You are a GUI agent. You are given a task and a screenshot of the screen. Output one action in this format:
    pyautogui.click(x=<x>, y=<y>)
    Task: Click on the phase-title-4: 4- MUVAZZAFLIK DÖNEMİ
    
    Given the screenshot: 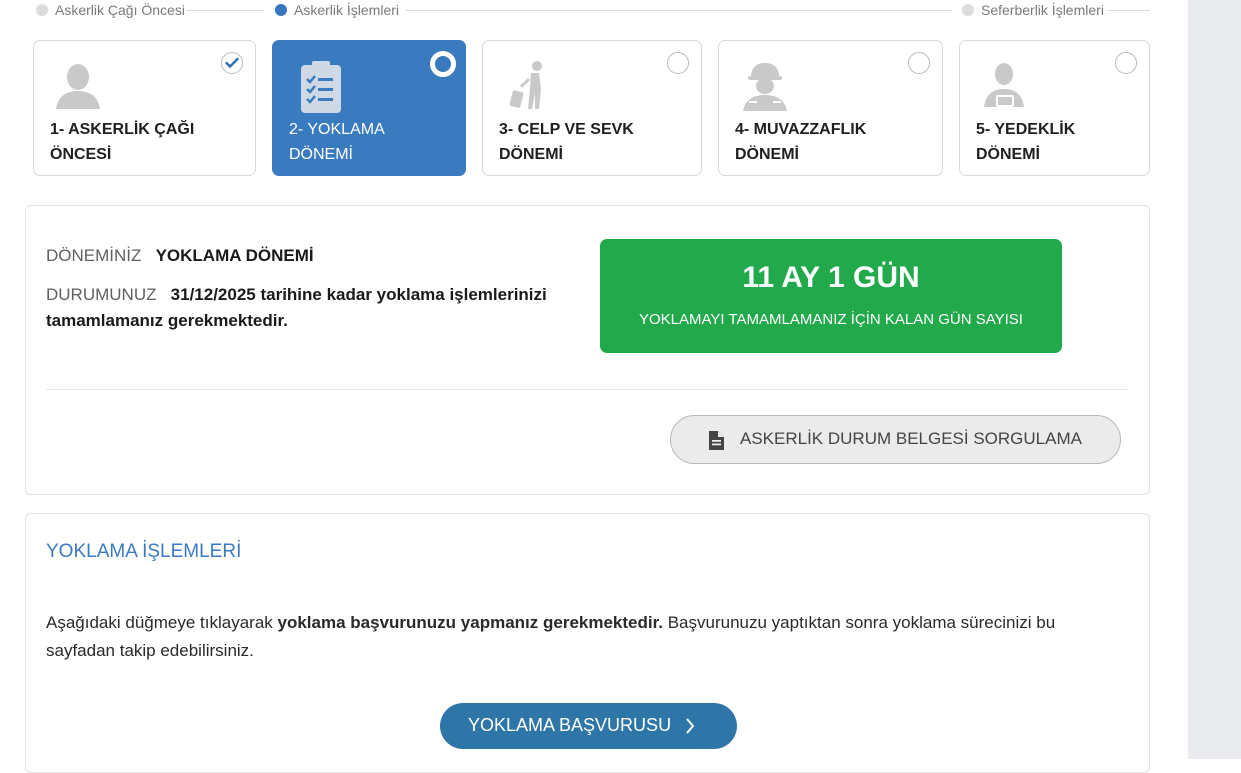 What is the action you would take?
    pyautogui.click(x=801, y=142)
    